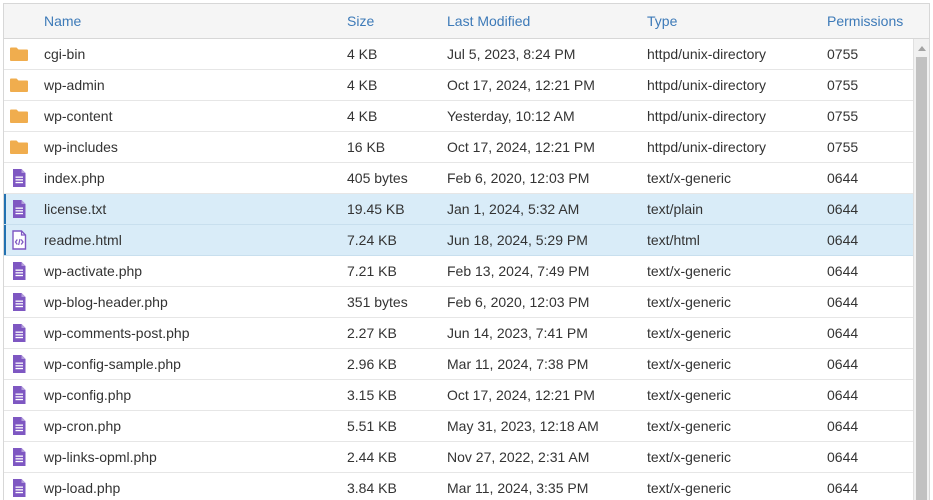 The height and width of the screenshot is (500, 933). Describe the element at coordinates (74, 85) in the screenshot. I see `file-name: wp-admin` at that location.